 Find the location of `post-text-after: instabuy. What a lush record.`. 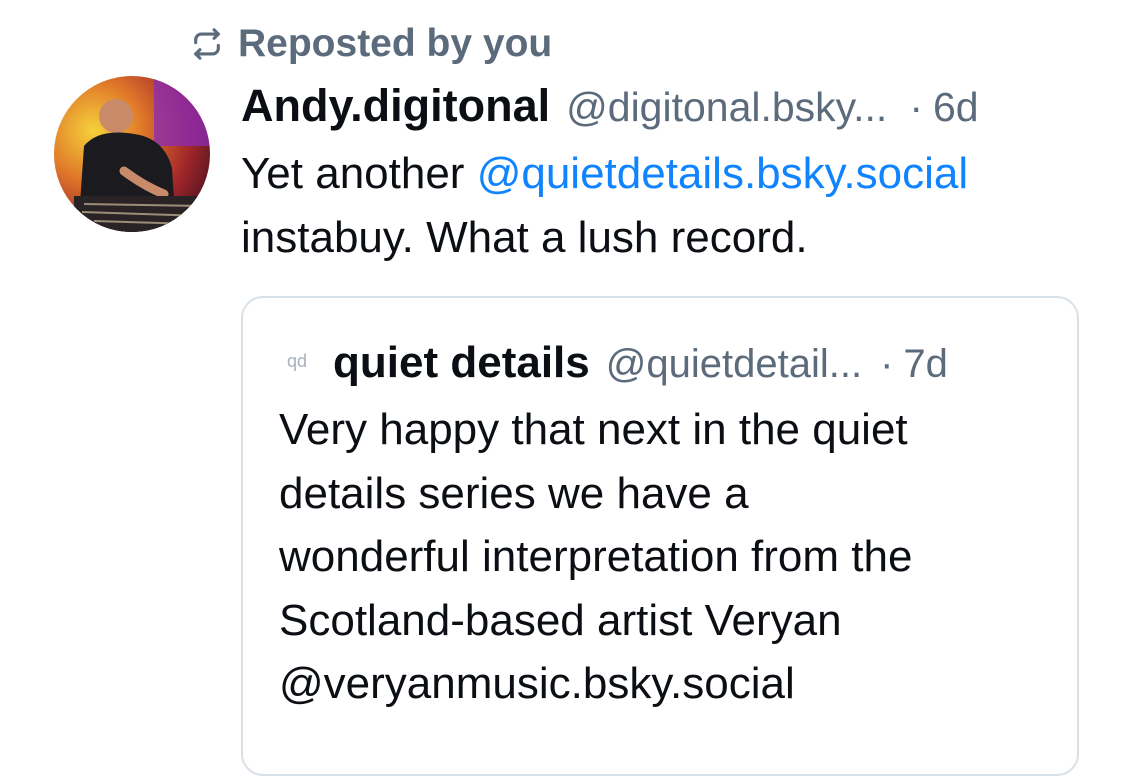

post-text-after: instabuy. What a lush record. is located at coordinates (524, 237).